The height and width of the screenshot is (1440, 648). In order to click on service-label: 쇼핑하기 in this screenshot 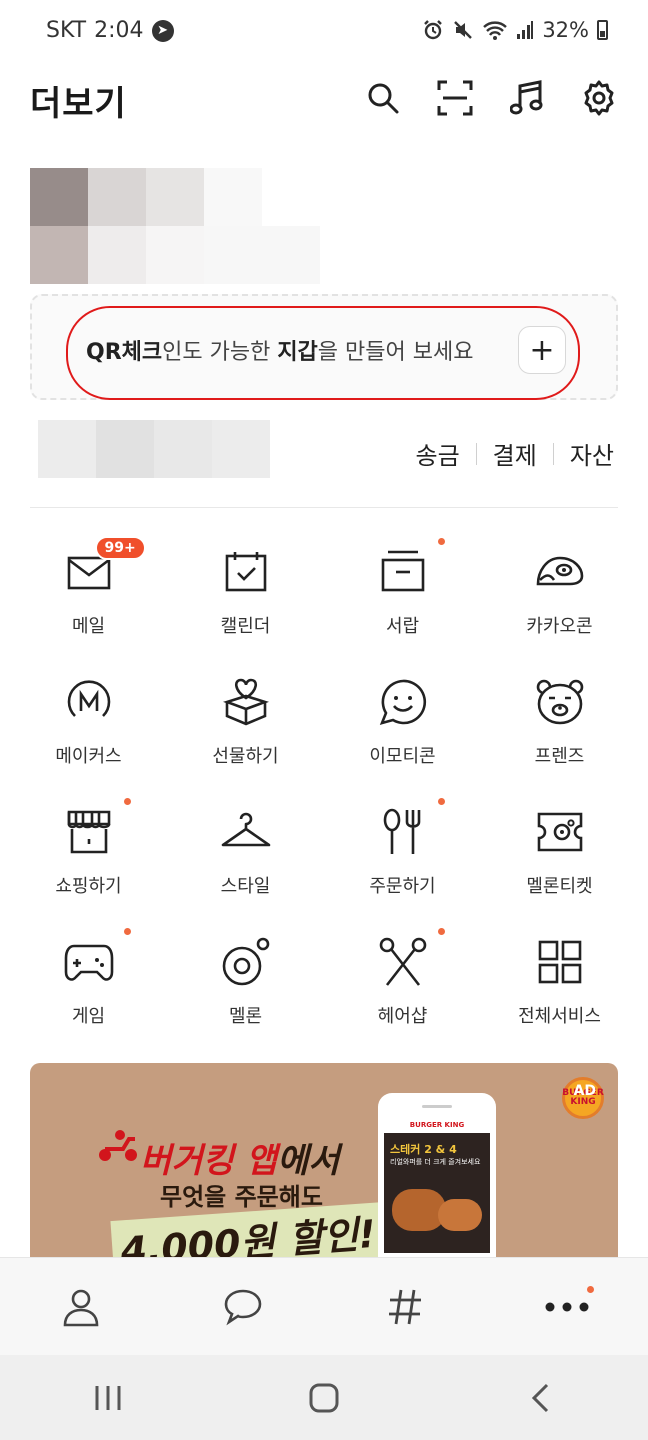, I will do `click(88, 886)`.